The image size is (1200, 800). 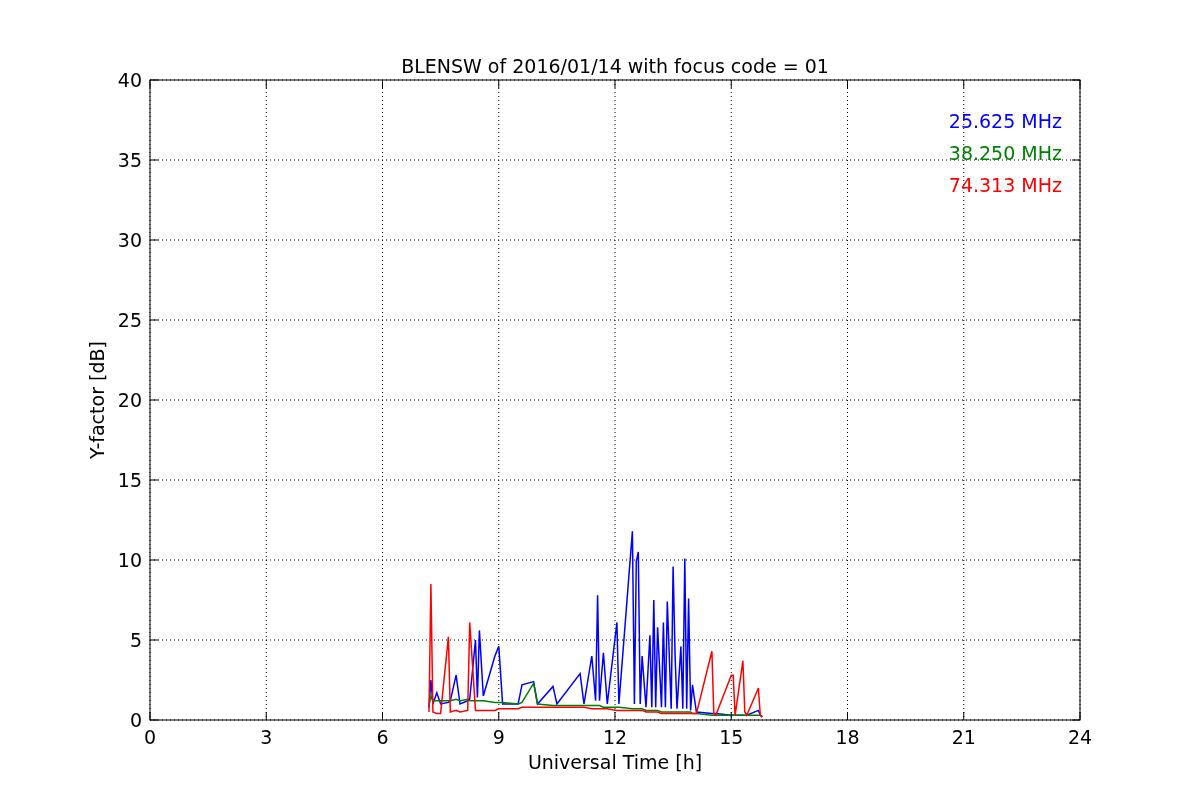 What do you see at coordinates (129, 240) in the screenshot?
I see `tick-label: 30` at bounding box center [129, 240].